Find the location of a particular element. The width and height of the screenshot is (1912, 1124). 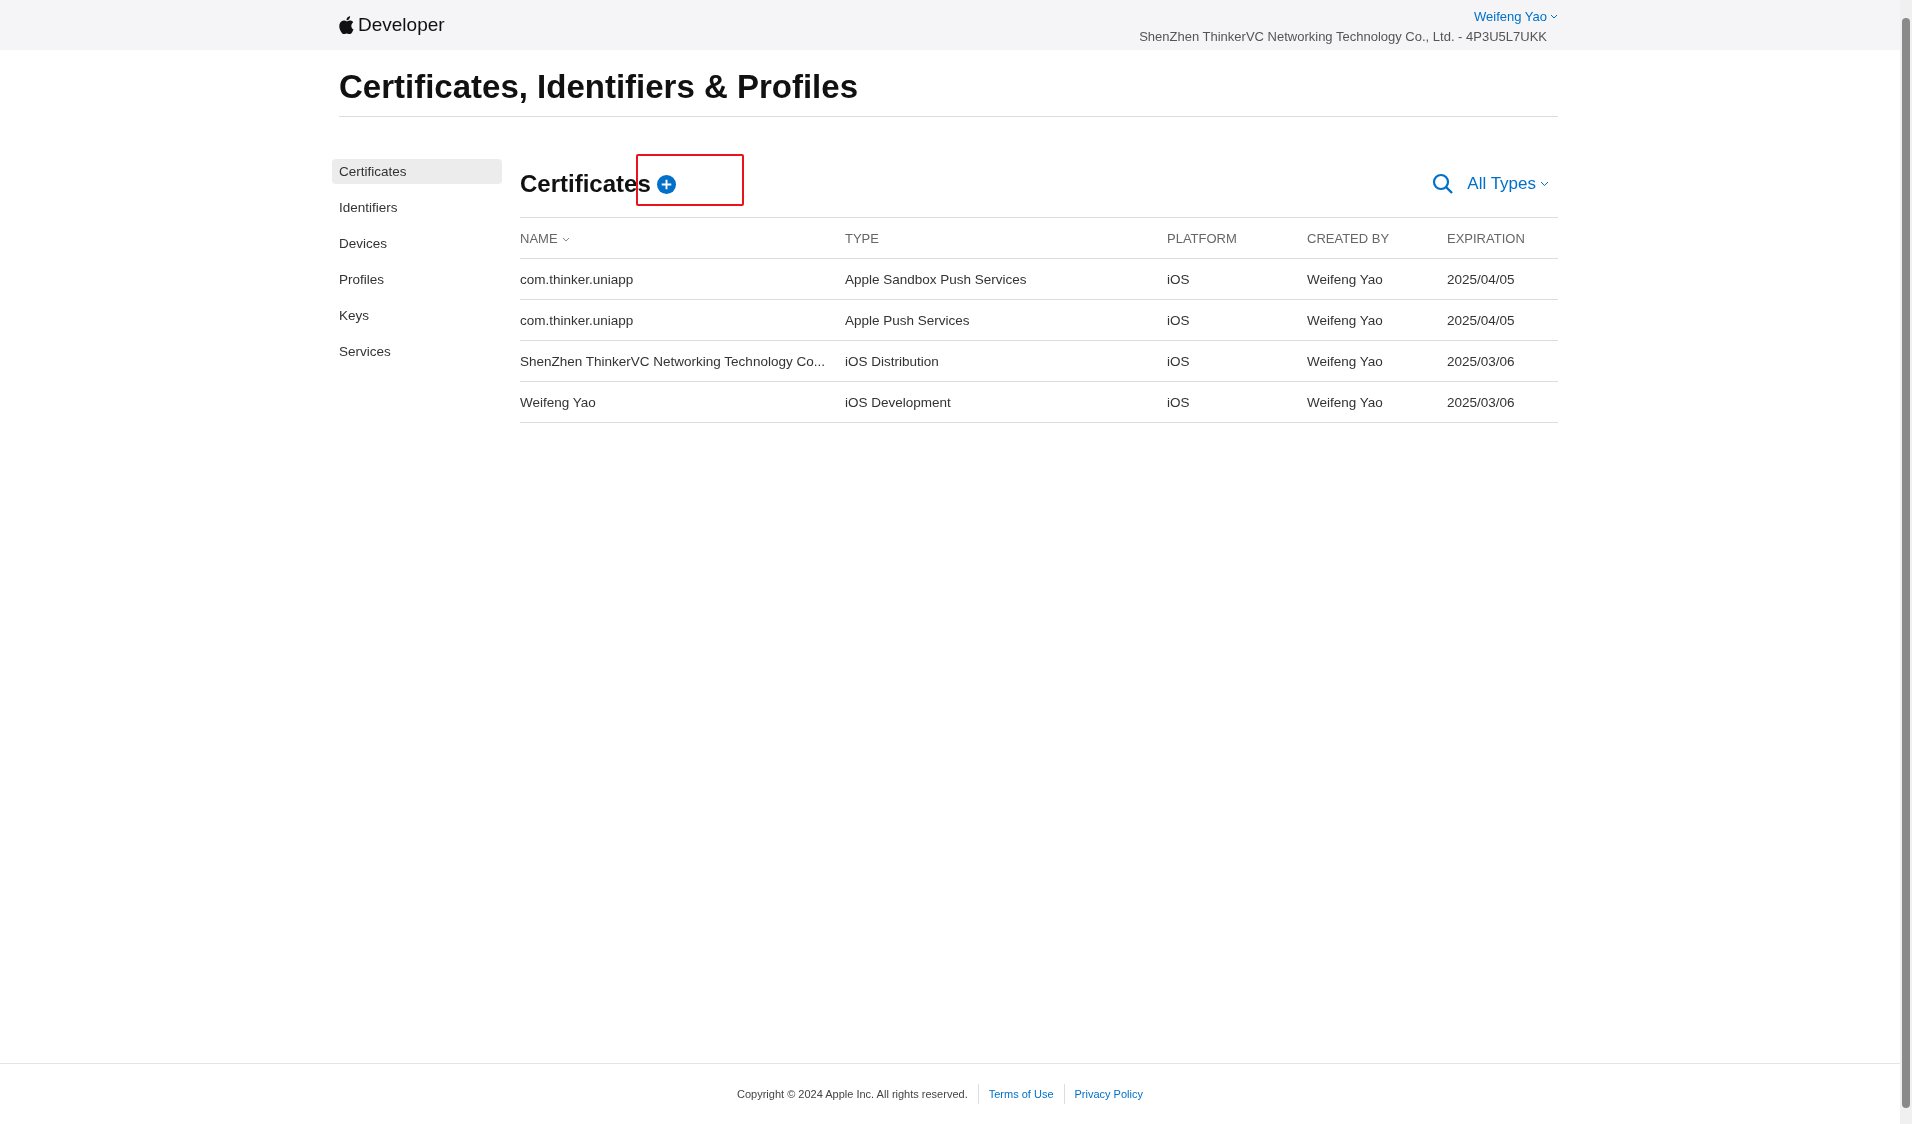

column-header: NAME is located at coordinates (682, 238).